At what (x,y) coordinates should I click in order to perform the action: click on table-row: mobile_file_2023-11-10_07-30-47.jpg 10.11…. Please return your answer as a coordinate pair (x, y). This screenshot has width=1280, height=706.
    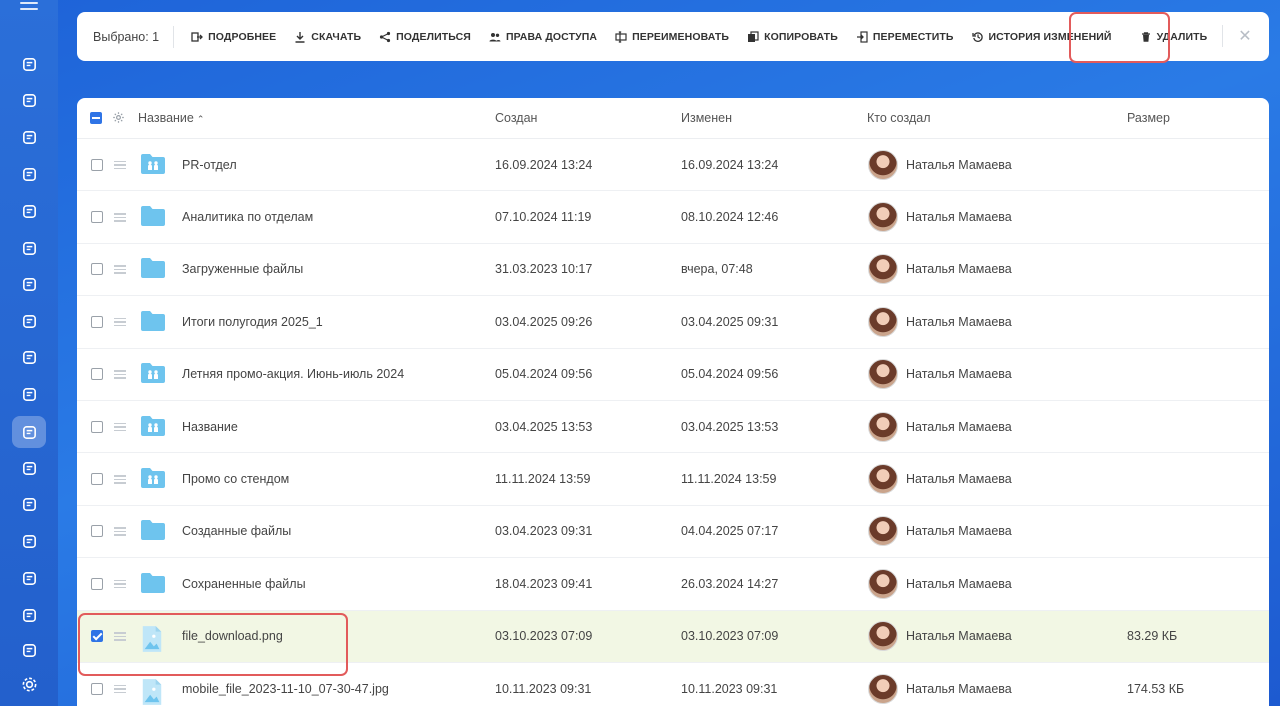
    Looking at the image, I should click on (673, 684).